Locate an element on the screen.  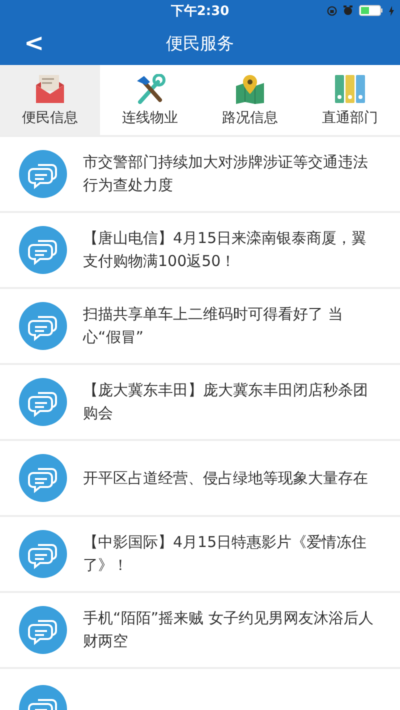
battery-icon is located at coordinates (371, 10).